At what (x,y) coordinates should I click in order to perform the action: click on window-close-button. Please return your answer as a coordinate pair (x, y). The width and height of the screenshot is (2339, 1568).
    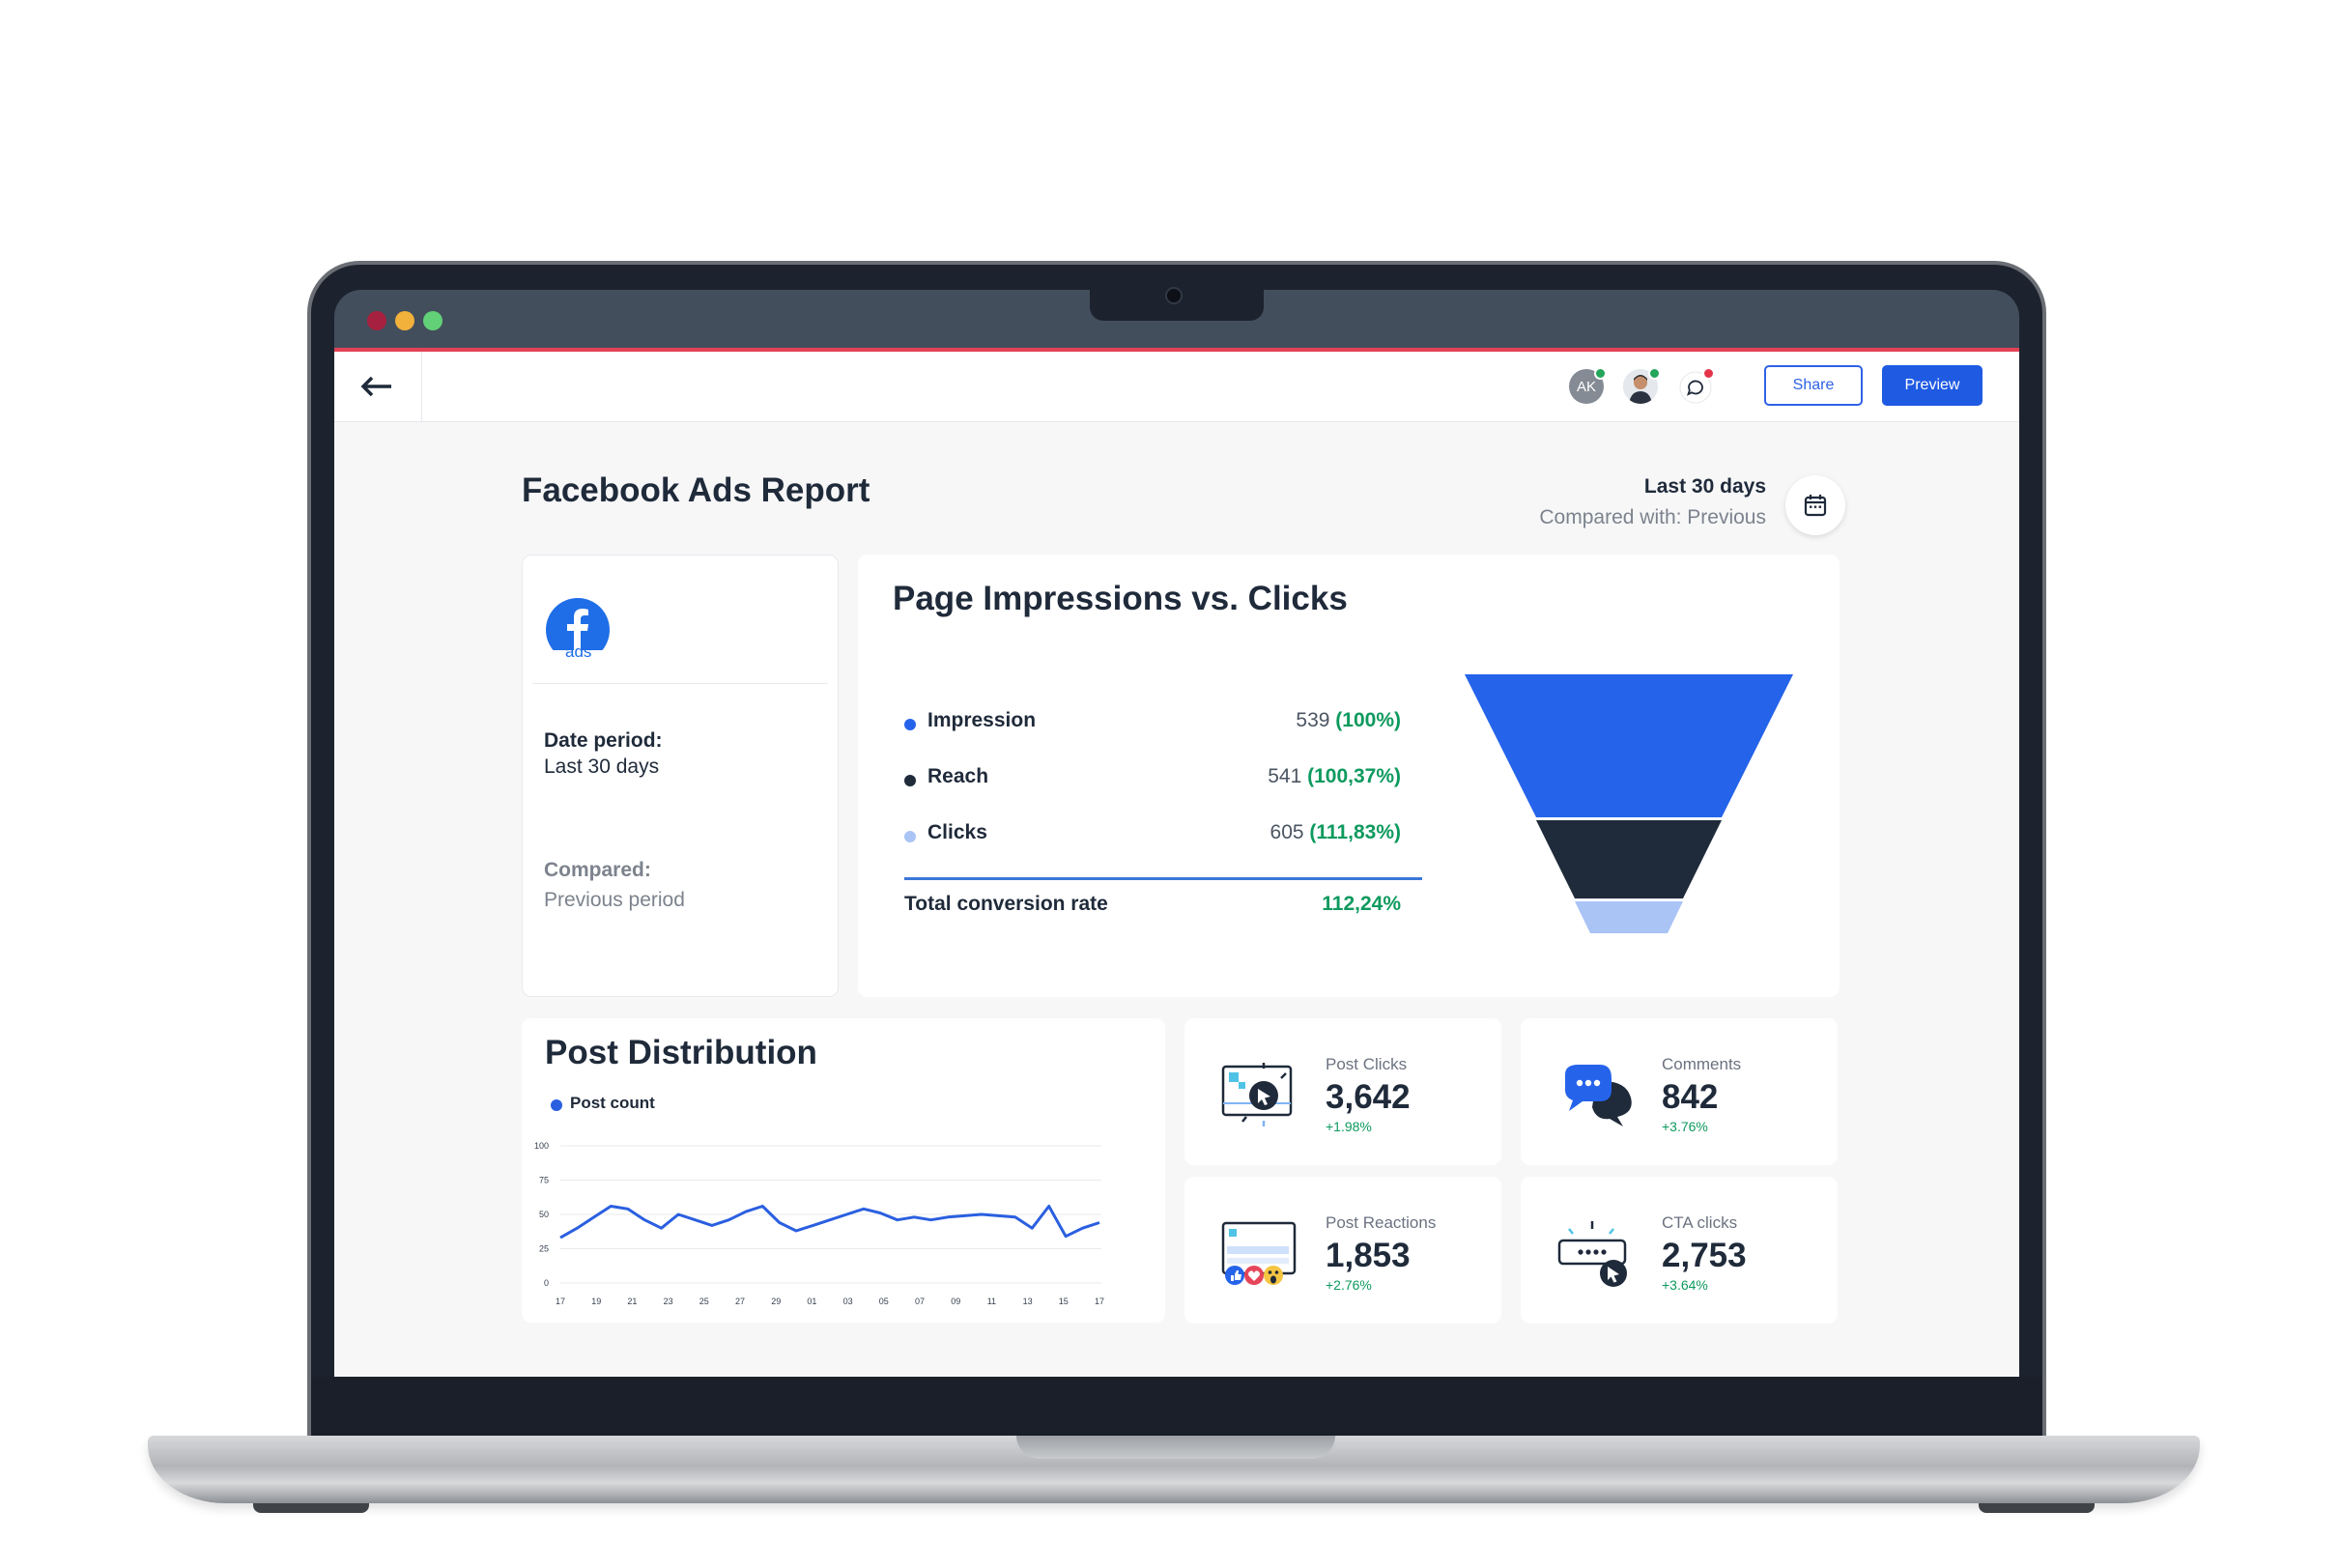
    Looking at the image, I should click on (376, 320).